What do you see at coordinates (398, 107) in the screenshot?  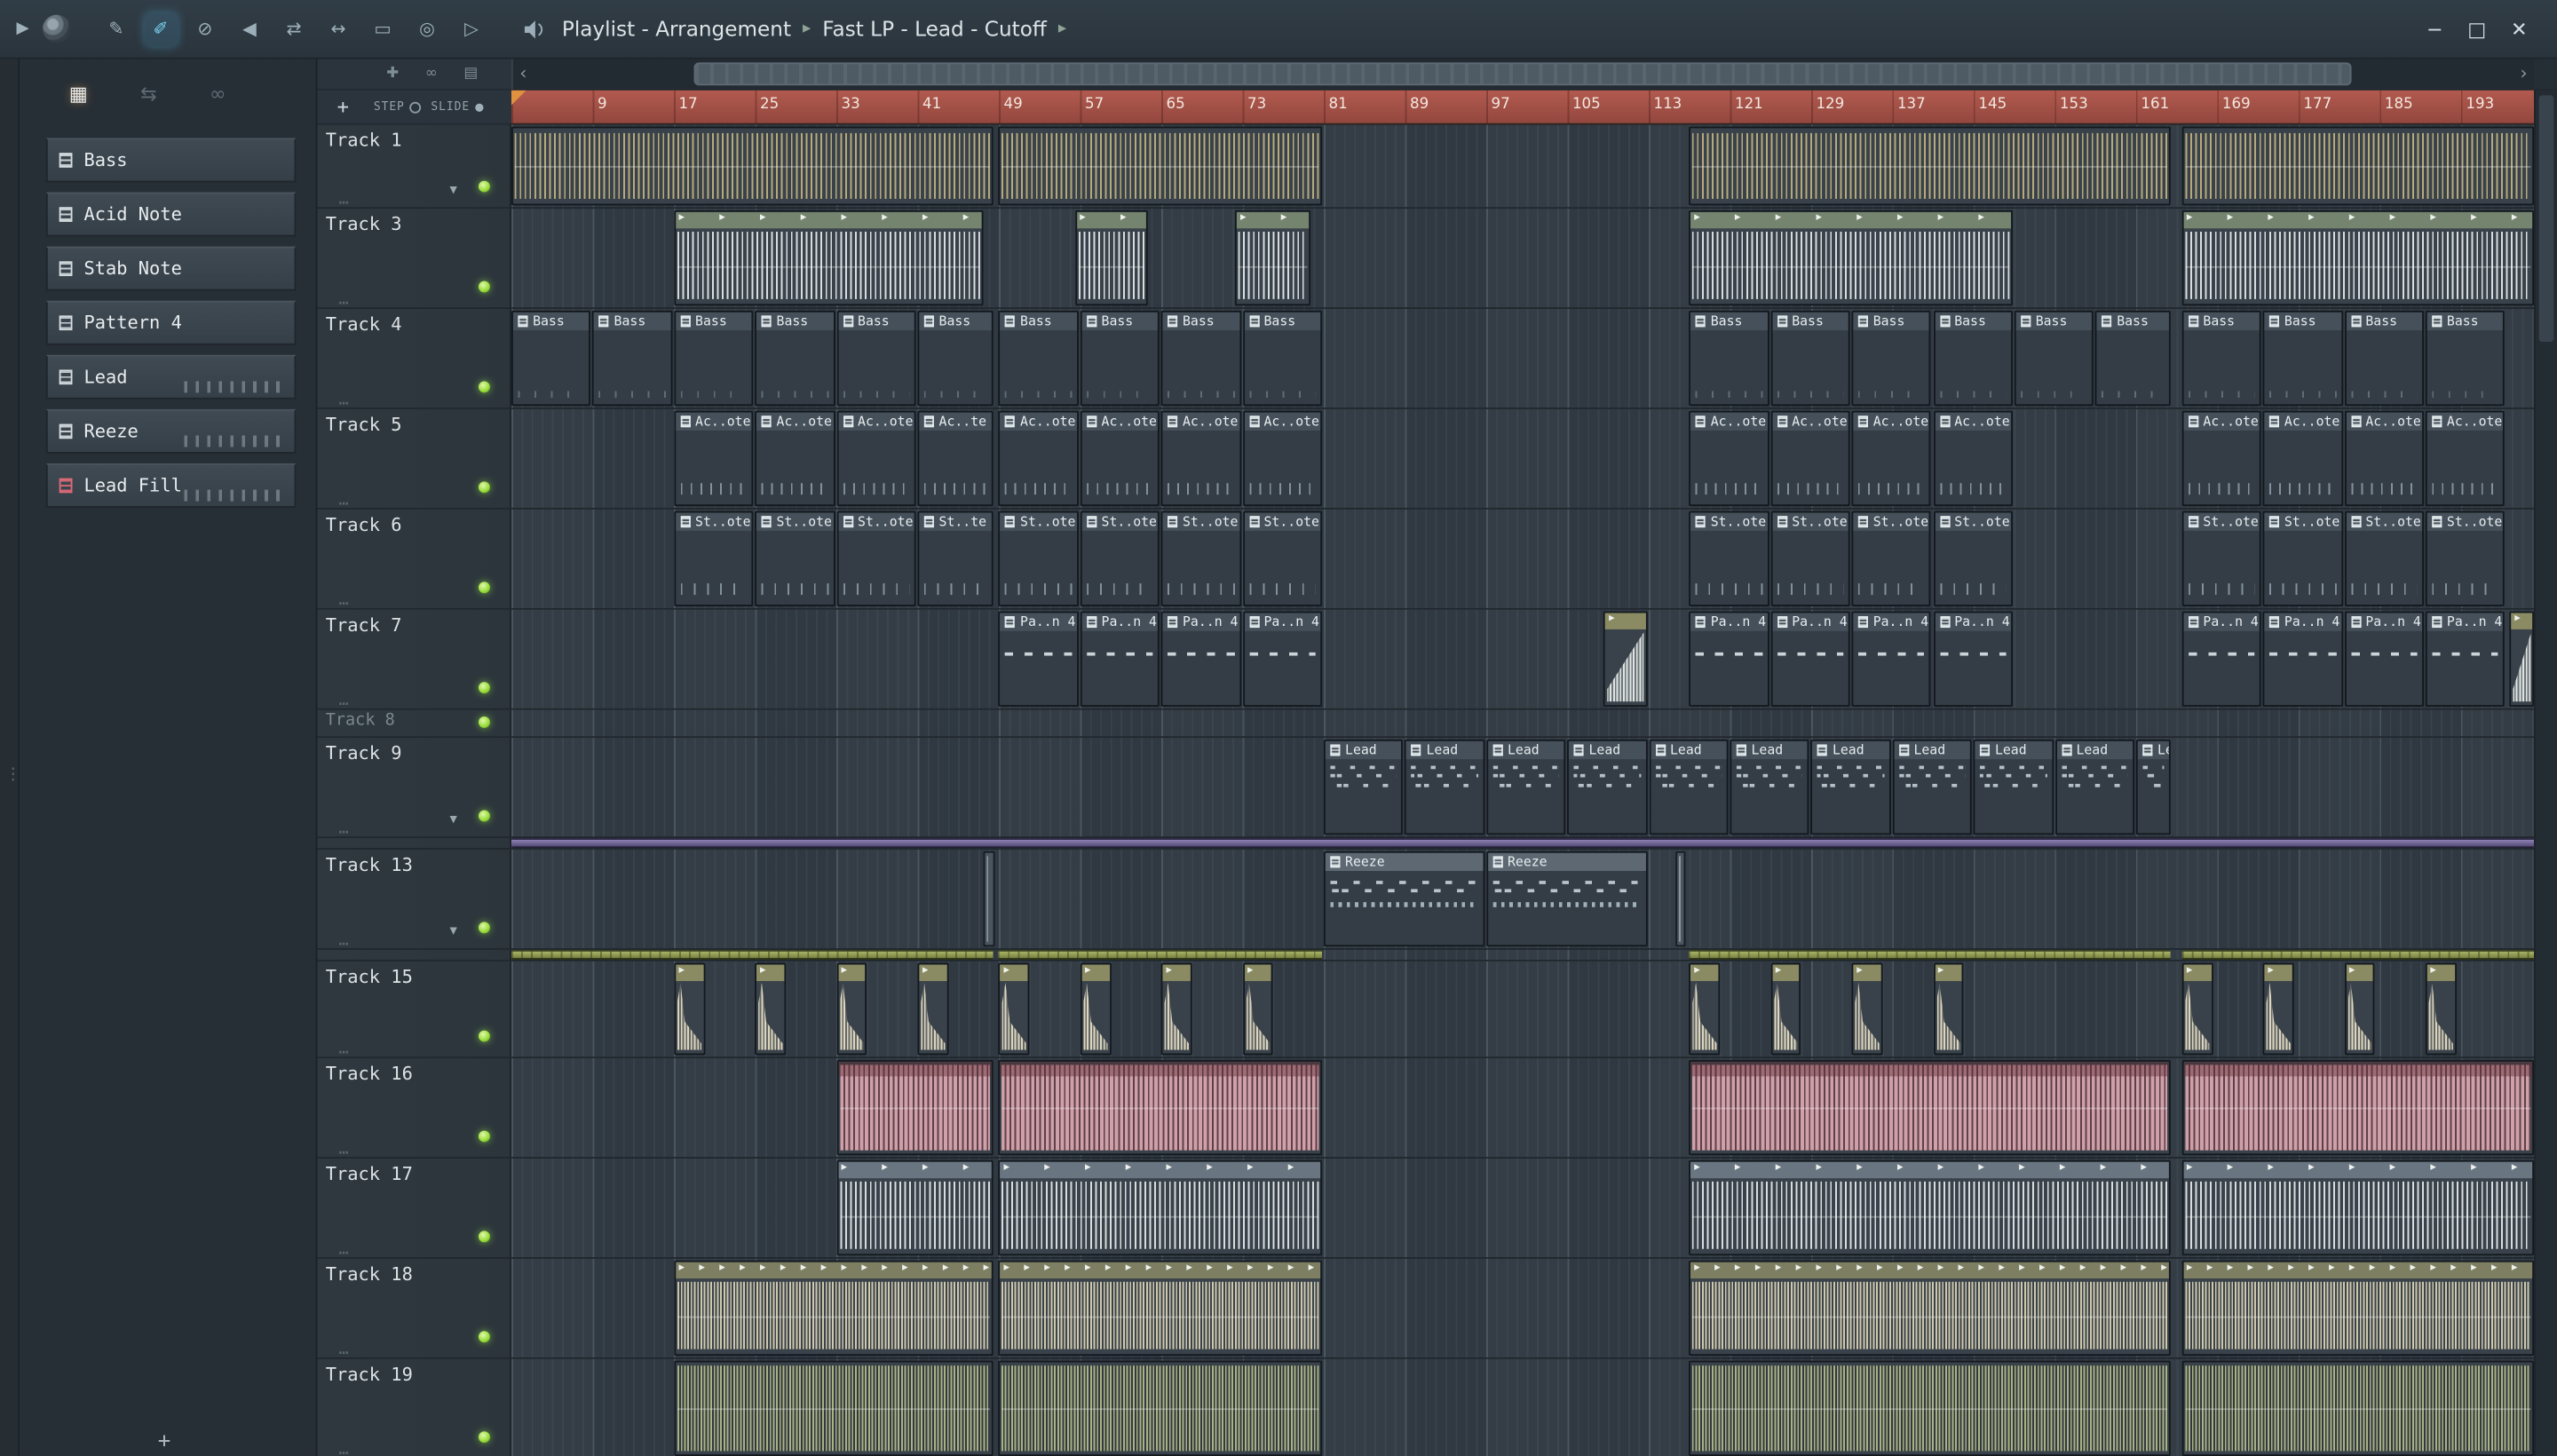 I see `step-toggle: STEP` at bounding box center [398, 107].